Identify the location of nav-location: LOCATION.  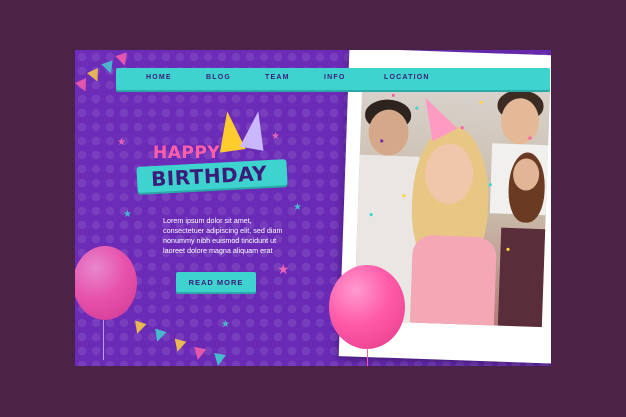
(407, 77).